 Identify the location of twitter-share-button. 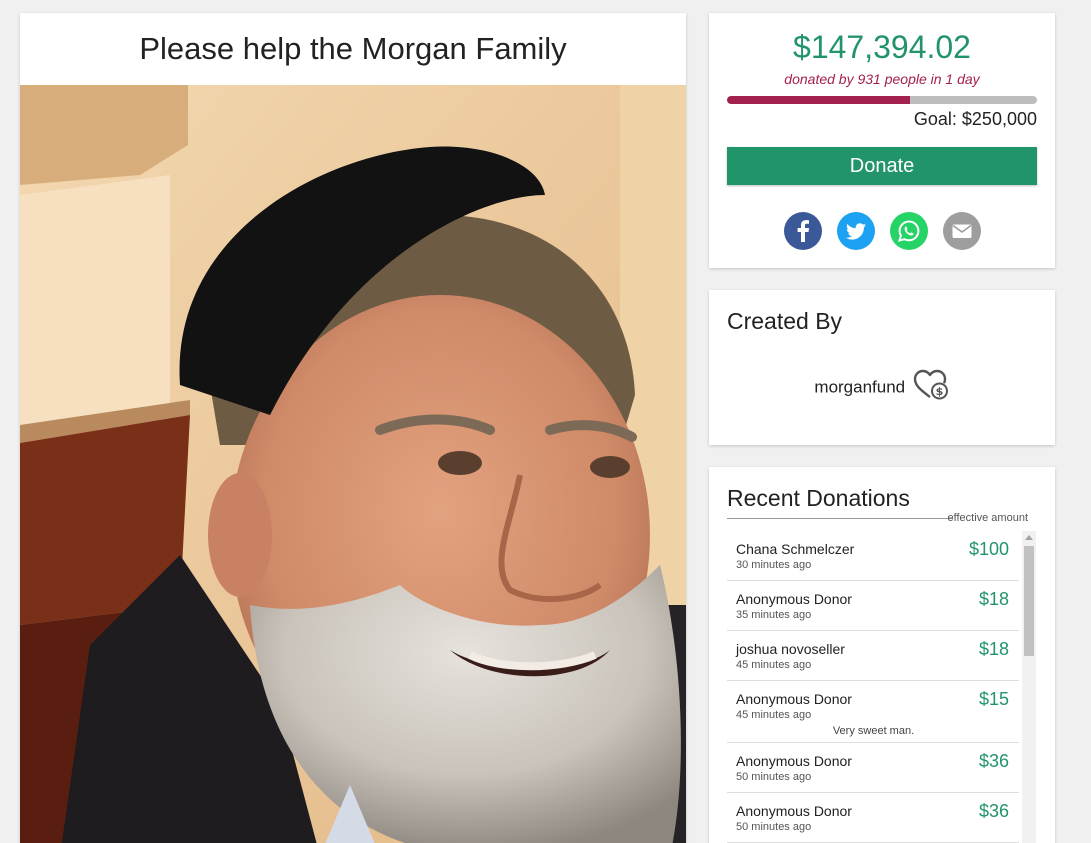
(855, 231).